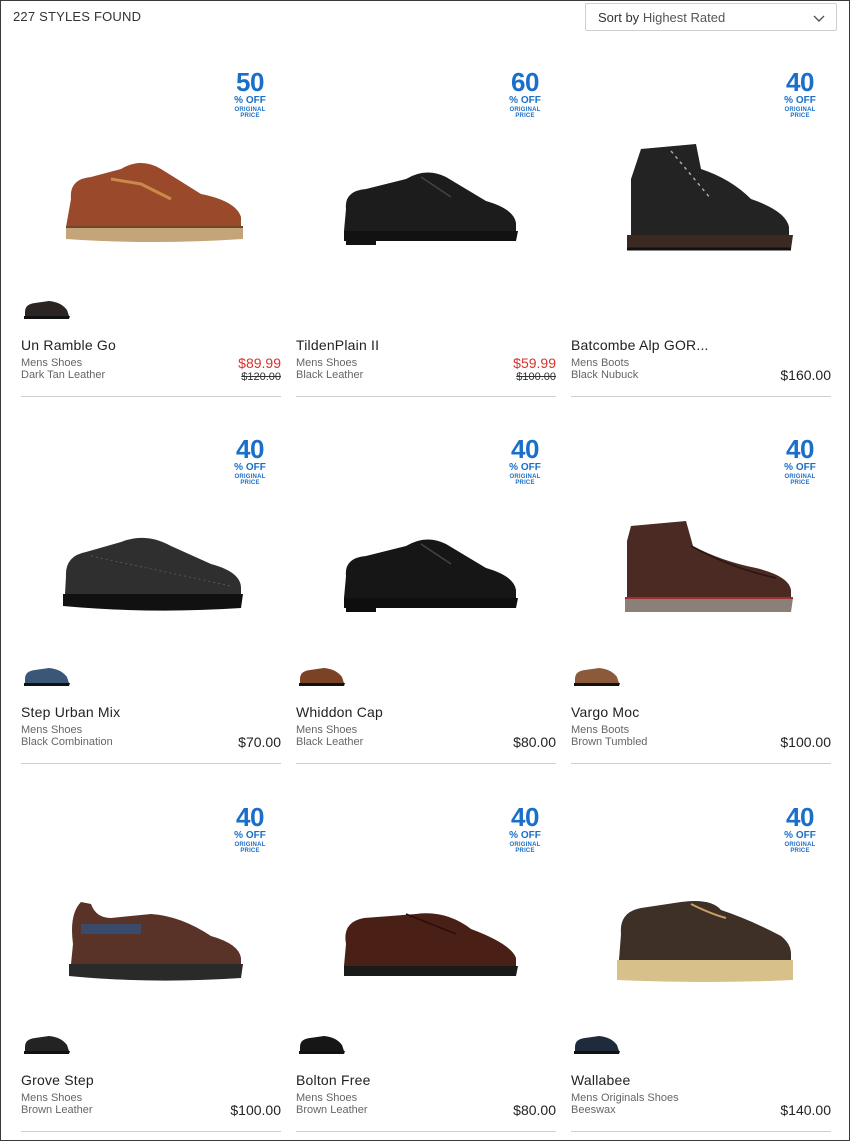  I want to click on sort-dropdown: Sort by Highest Rated, so click(711, 17).